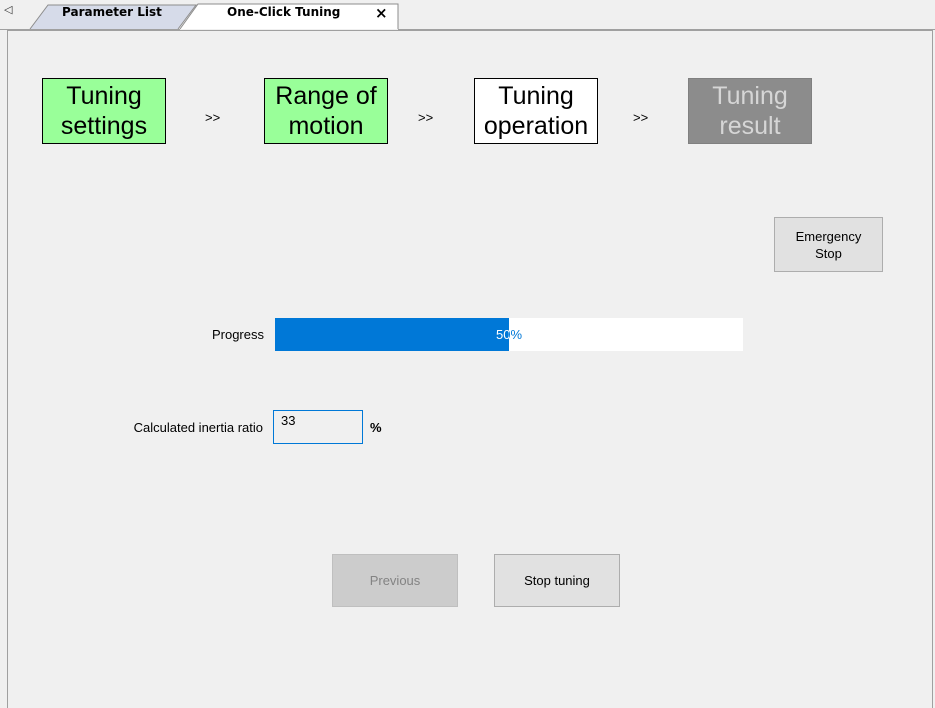 This screenshot has width=935, height=708. What do you see at coordinates (104, 111) in the screenshot?
I see `step-tuning-settings: Tuning settings` at bounding box center [104, 111].